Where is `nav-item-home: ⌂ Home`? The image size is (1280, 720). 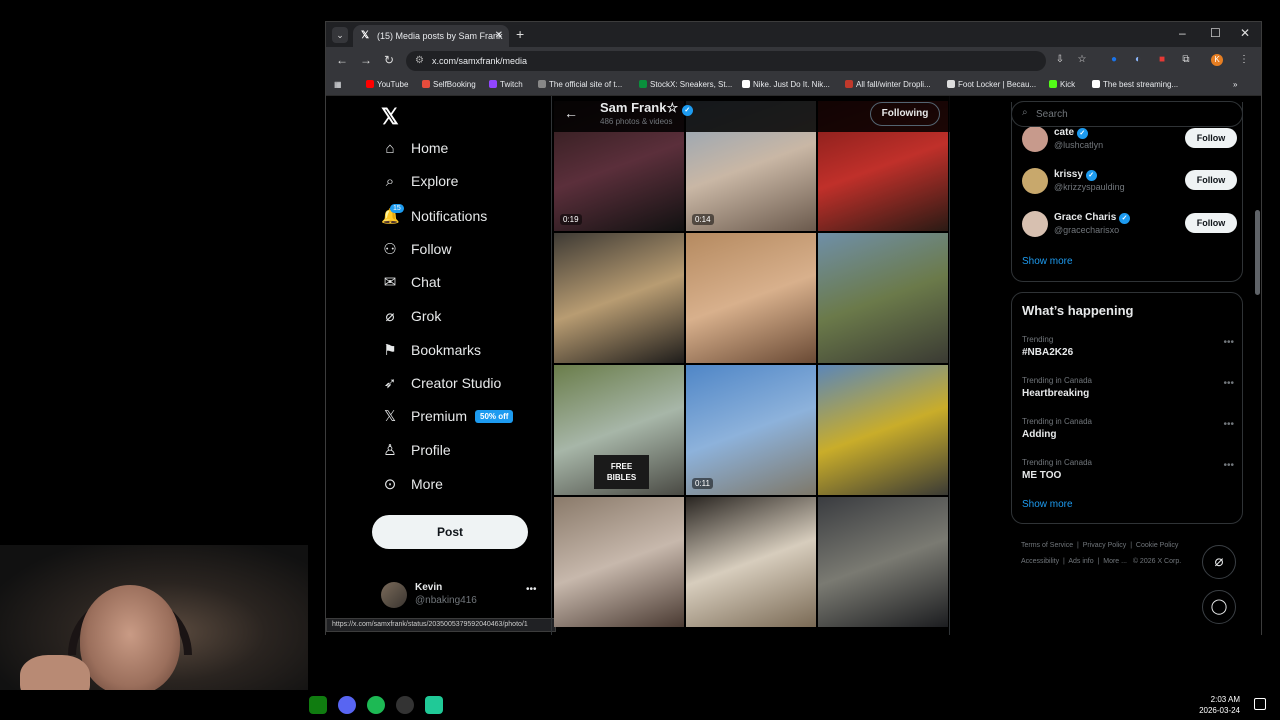 nav-item-home: ⌂ Home is located at coordinates (414, 153).